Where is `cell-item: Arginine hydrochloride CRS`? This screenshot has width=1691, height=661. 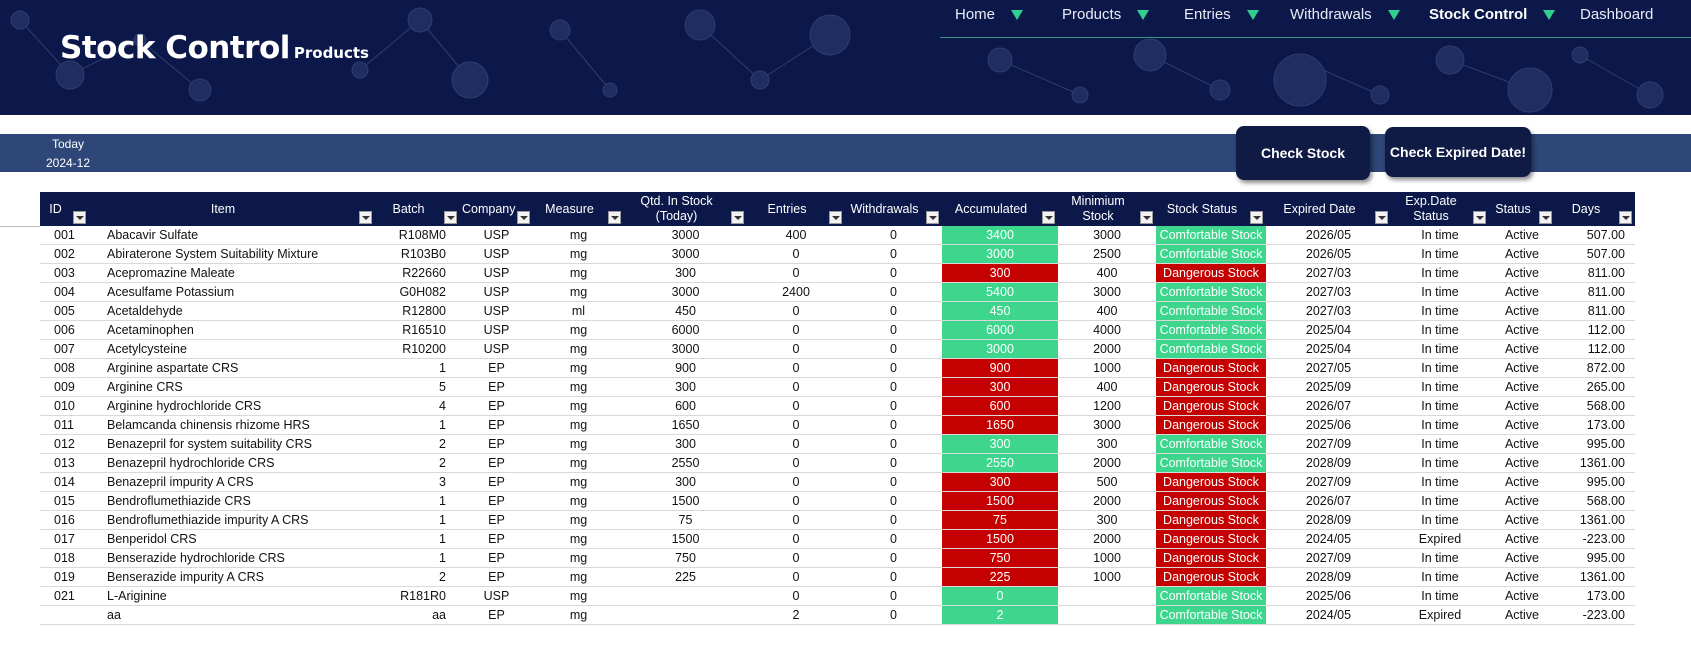 cell-item: Arginine hydrochloride CRS is located at coordinates (232, 406).